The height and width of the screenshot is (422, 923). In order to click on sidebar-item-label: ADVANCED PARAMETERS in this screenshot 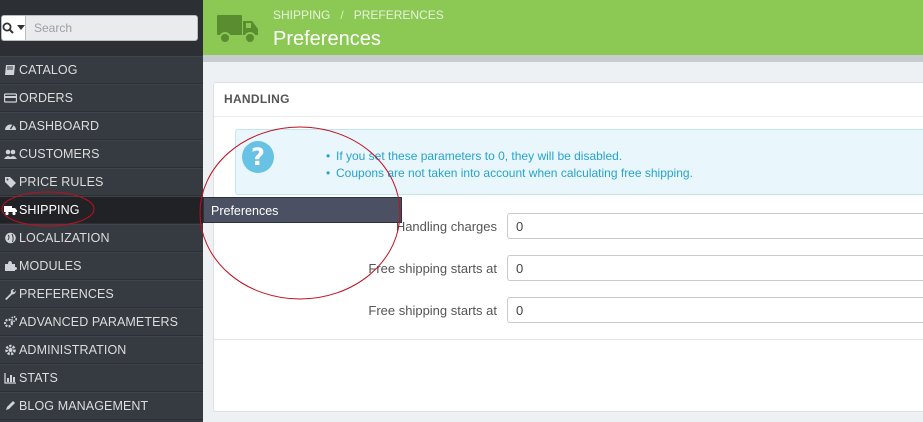, I will do `click(99, 322)`.